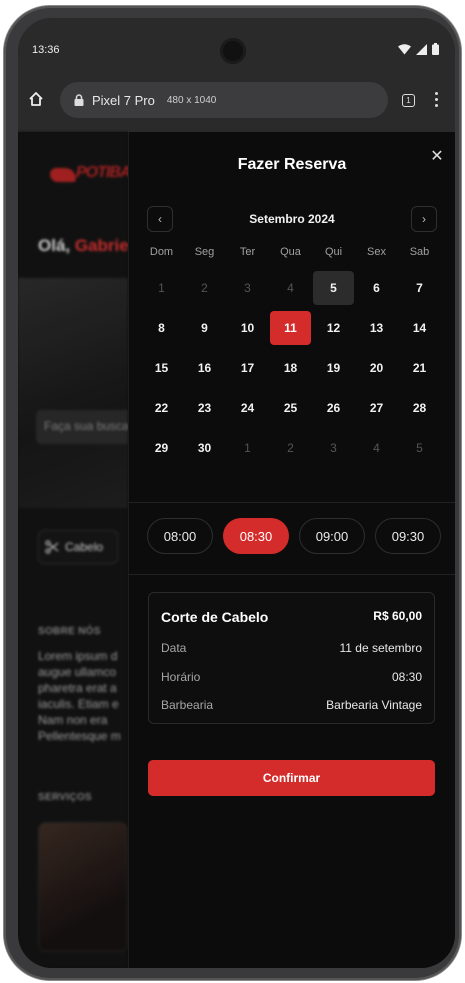 Image resolution: width=465 pixels, height=983 pixels. Describe the element at coordinates (65, 797) in the screenshot. I see `services-title: SERVIÇOS` at that location.